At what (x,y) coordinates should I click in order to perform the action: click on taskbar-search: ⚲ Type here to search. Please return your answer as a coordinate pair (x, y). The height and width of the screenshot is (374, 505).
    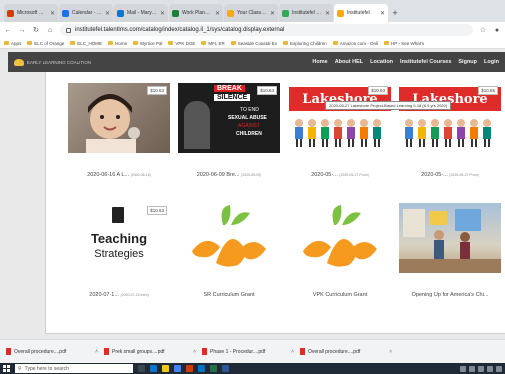
    Looking at the image, I should click on (74, 368).